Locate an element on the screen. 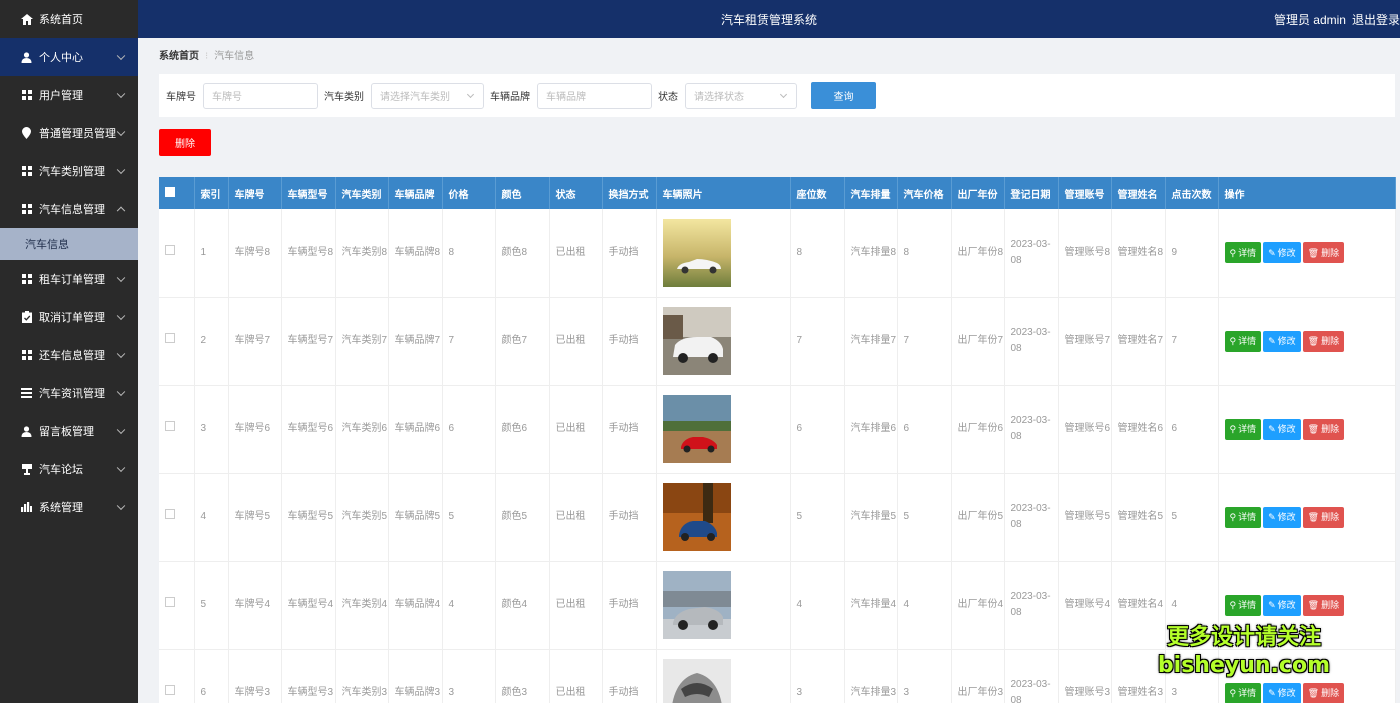 Image resolution: width=1400 pixels, height=703 pixels. sidebar-item-home: 系统首页 is located at coordinates (69, 19).